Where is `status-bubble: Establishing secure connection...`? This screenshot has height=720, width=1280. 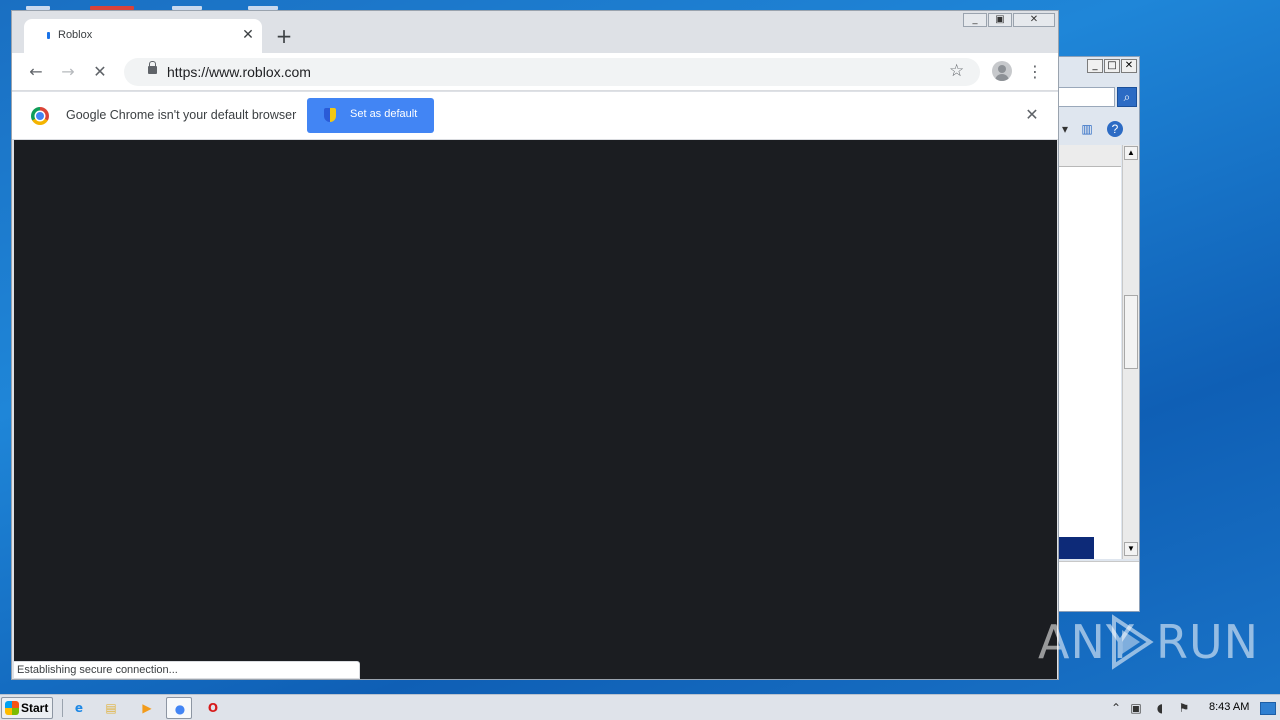
status-bubble: Establishing secure connection... is located at coordinates (187, 670).